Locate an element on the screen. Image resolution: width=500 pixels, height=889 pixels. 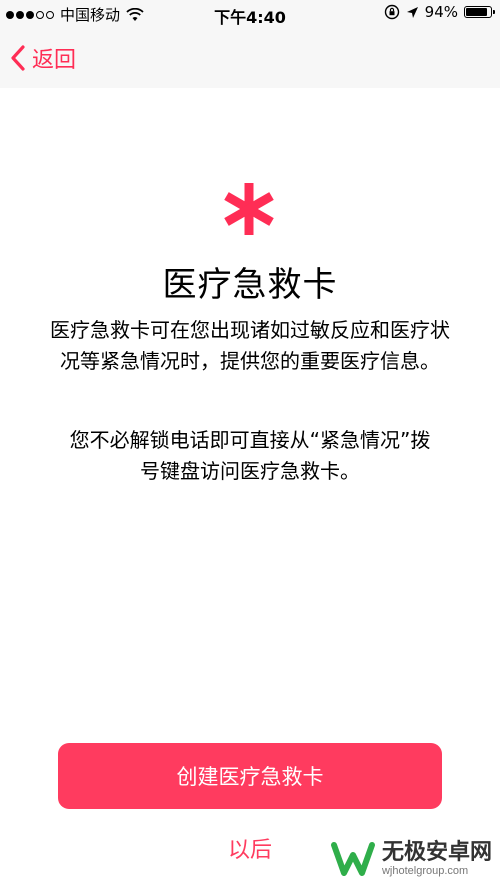
later-button: 以后 is located at coordinates (250, 848).